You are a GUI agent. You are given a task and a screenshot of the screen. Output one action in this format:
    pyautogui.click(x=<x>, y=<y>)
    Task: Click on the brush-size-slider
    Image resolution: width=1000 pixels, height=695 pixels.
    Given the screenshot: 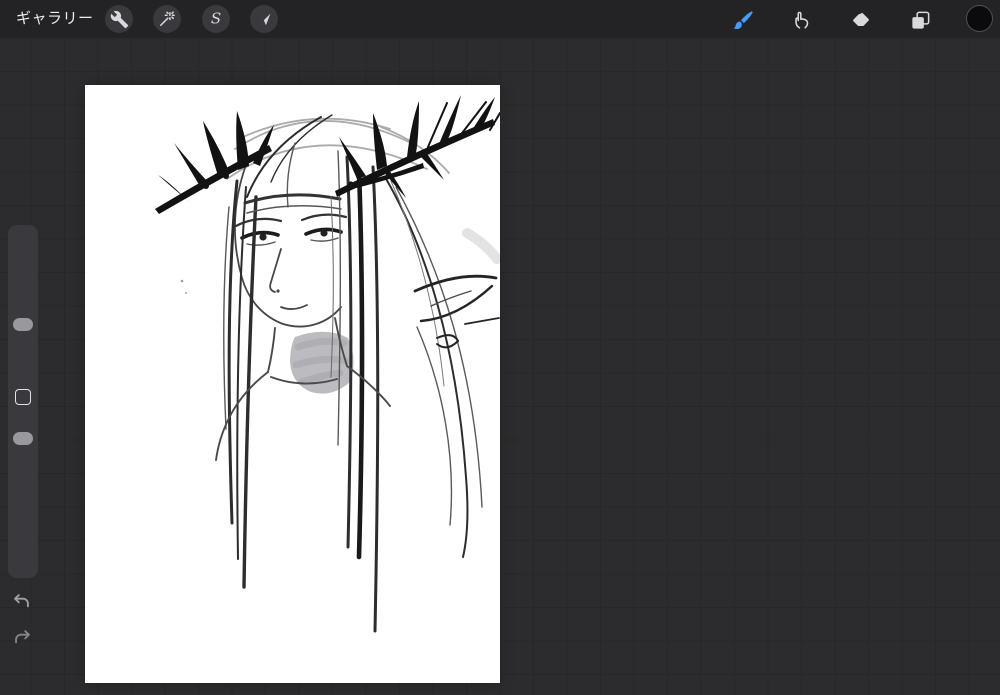 What is the action you would take?
    pyautogui.click(x=23, y=305)
    